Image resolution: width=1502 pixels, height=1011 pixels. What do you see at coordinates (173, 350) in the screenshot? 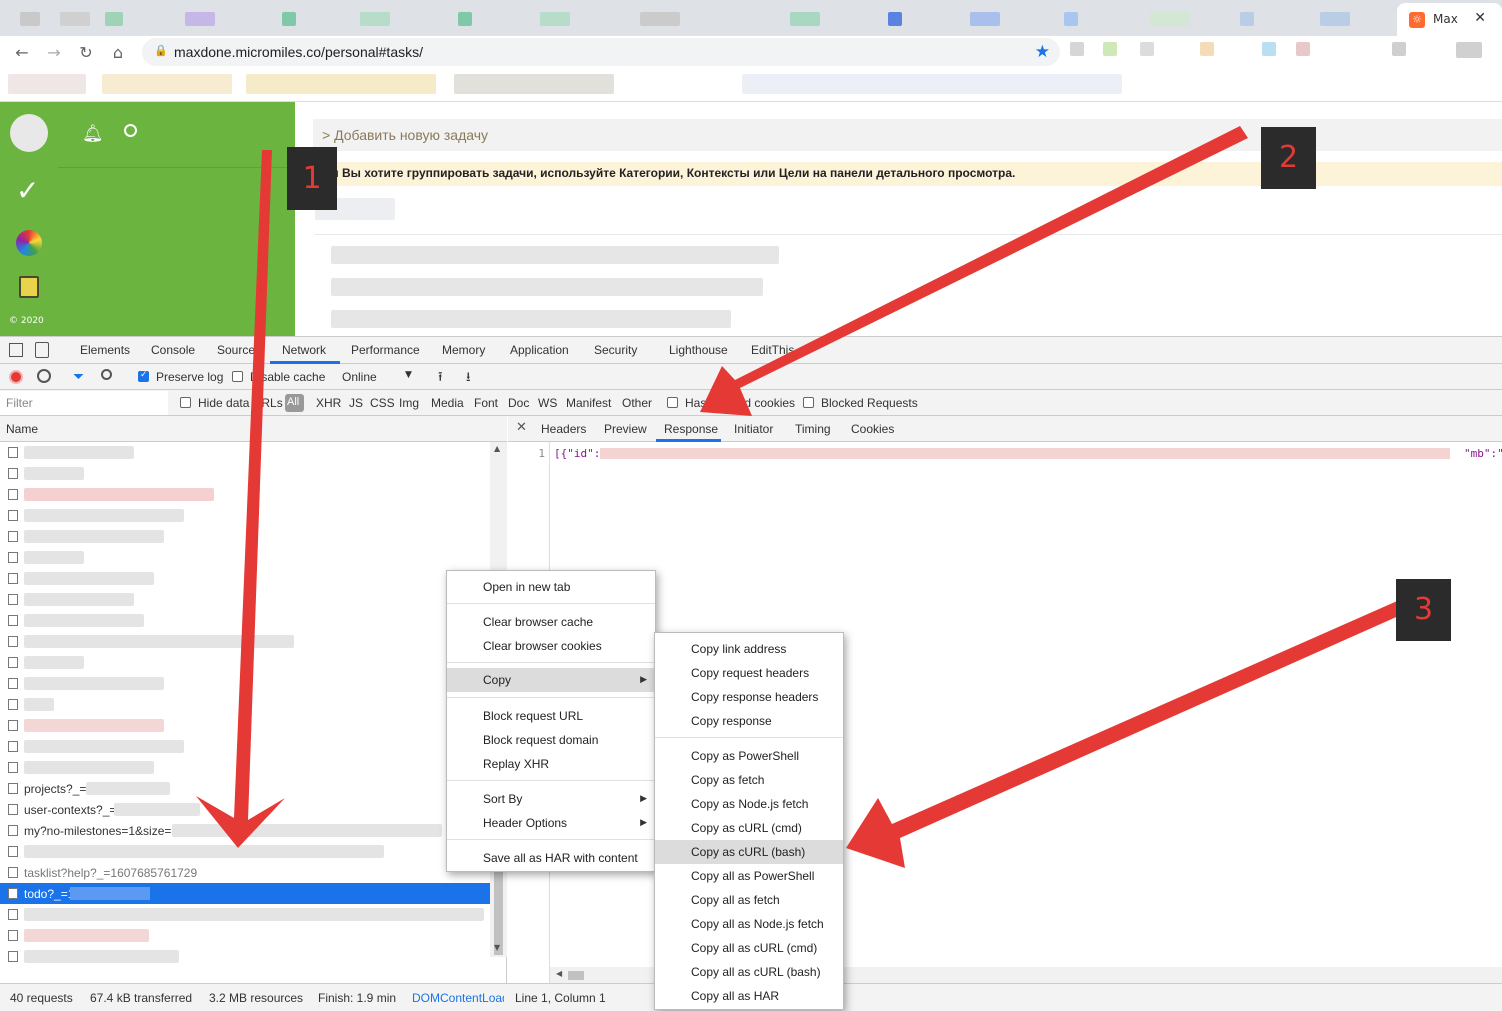
I see `tab-console: Console` at bounding box center [173, 350].